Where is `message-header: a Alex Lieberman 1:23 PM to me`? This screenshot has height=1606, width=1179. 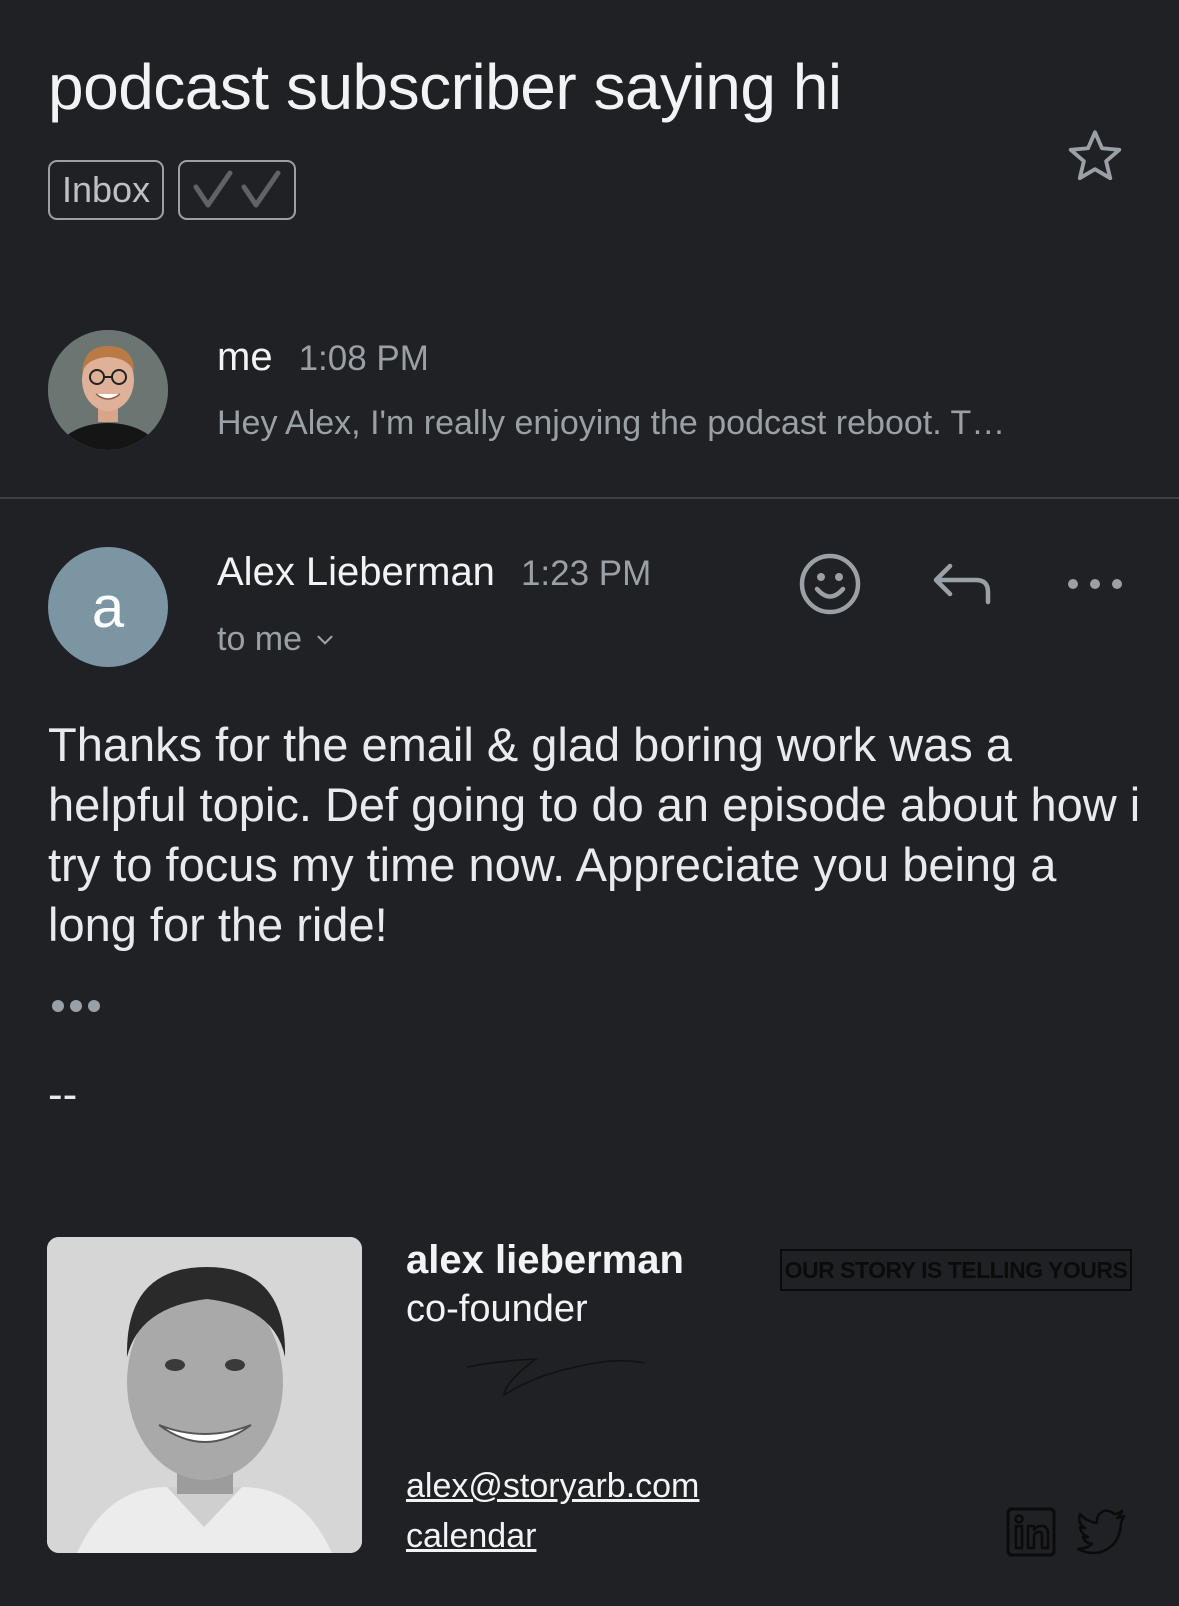
message-header: a Alex Lieberman 1:23 PM to me is located at coordinates (589, 605).